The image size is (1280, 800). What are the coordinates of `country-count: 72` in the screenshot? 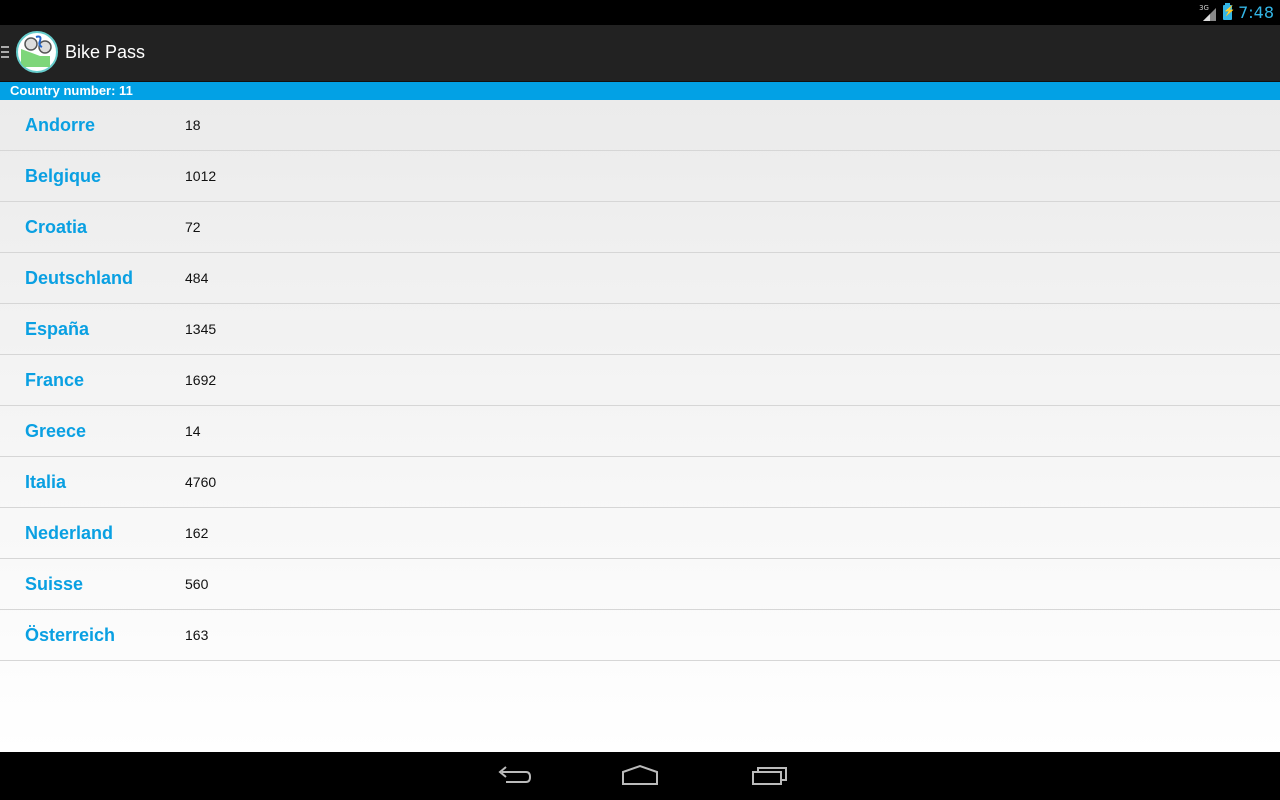 It's located at (193, 227).